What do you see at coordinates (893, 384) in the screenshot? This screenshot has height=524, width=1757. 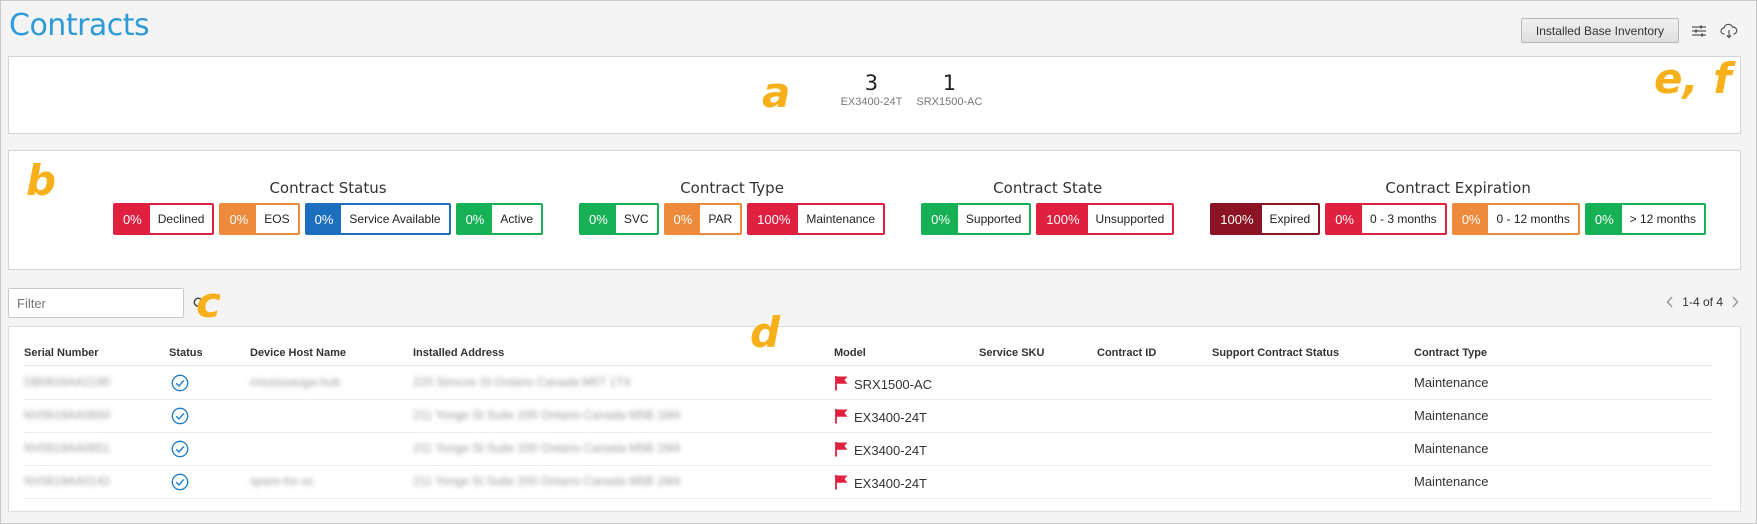 I see `model-name: SRX1500-AC` at bounding box center [893, 384].